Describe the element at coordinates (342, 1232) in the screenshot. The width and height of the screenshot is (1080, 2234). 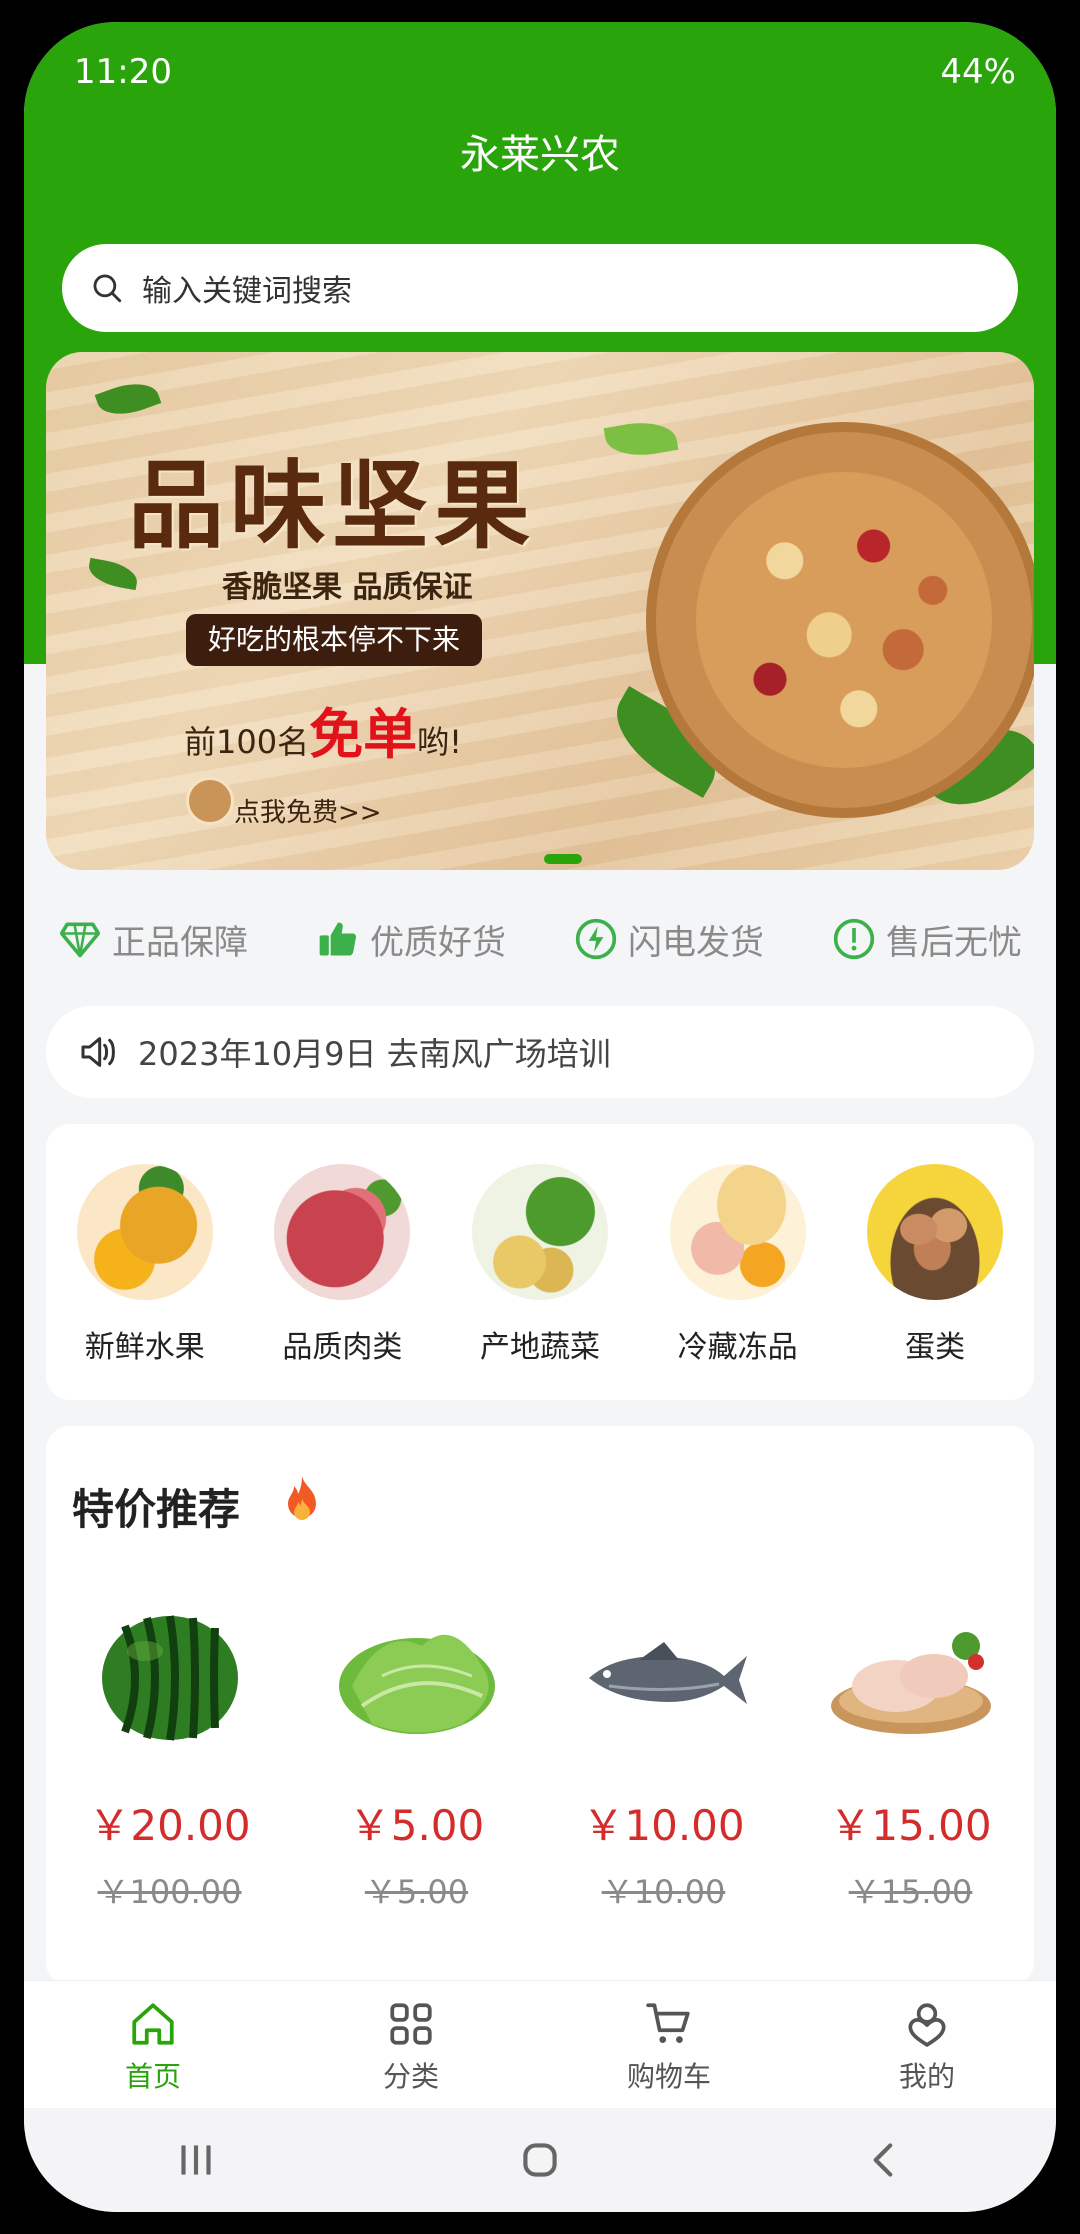
I see `meat-image` at that location.